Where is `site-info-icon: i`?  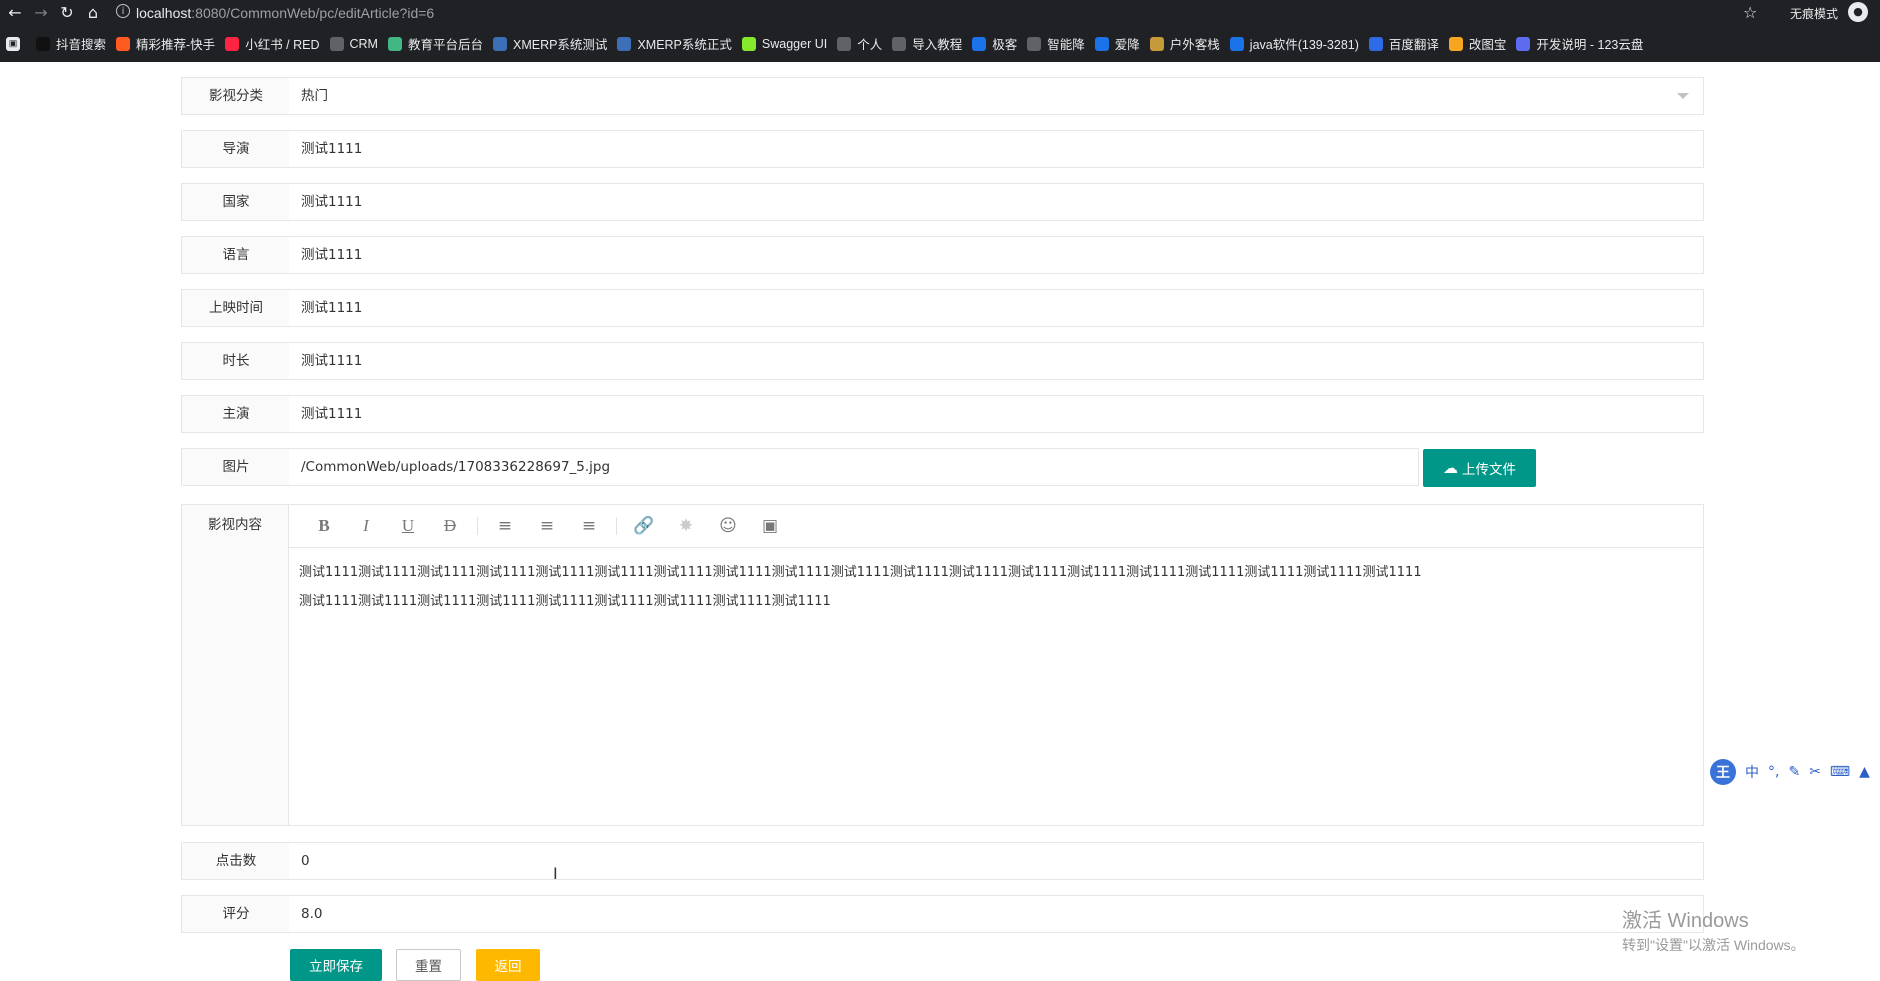 site-info-icon: i is located at coordinates (123, 11).